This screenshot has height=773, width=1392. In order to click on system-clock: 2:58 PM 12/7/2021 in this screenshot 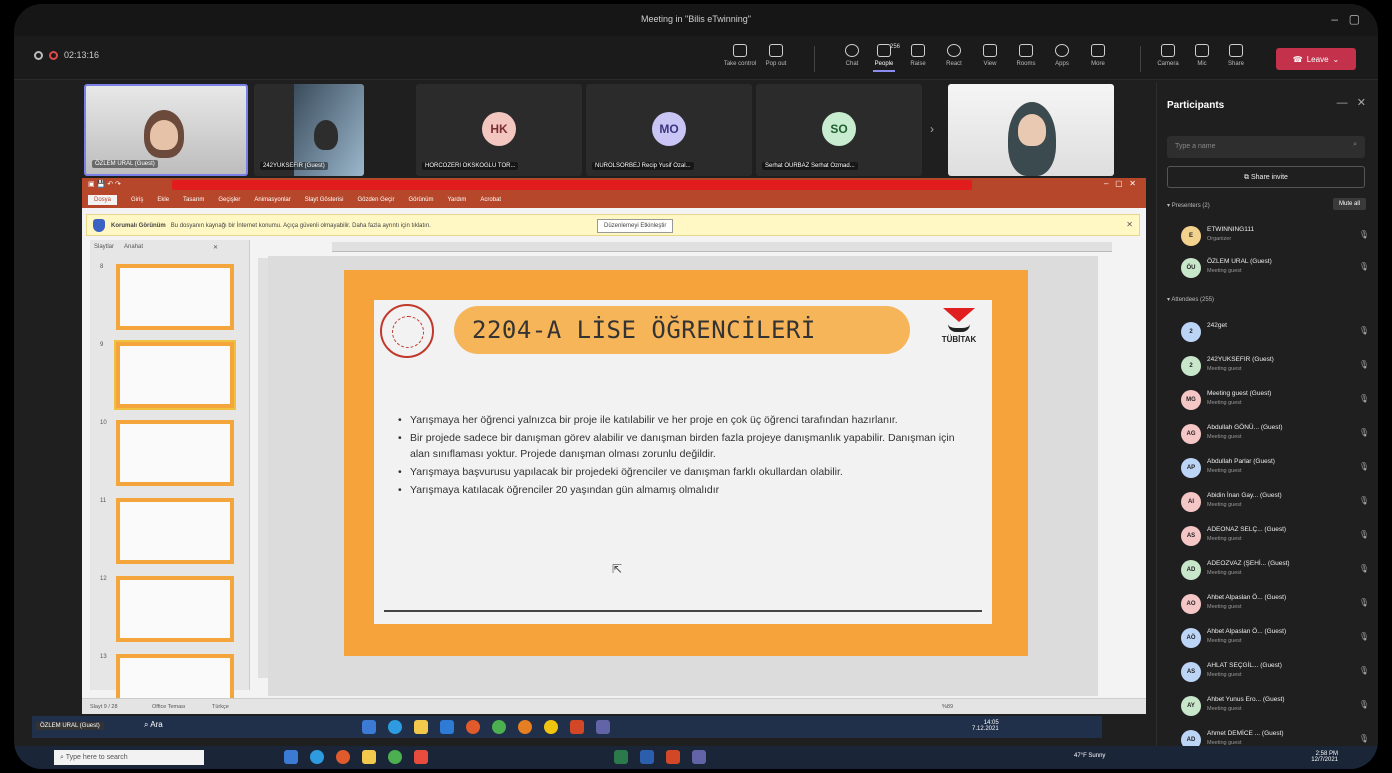, I will do `click(1324, 757)`.